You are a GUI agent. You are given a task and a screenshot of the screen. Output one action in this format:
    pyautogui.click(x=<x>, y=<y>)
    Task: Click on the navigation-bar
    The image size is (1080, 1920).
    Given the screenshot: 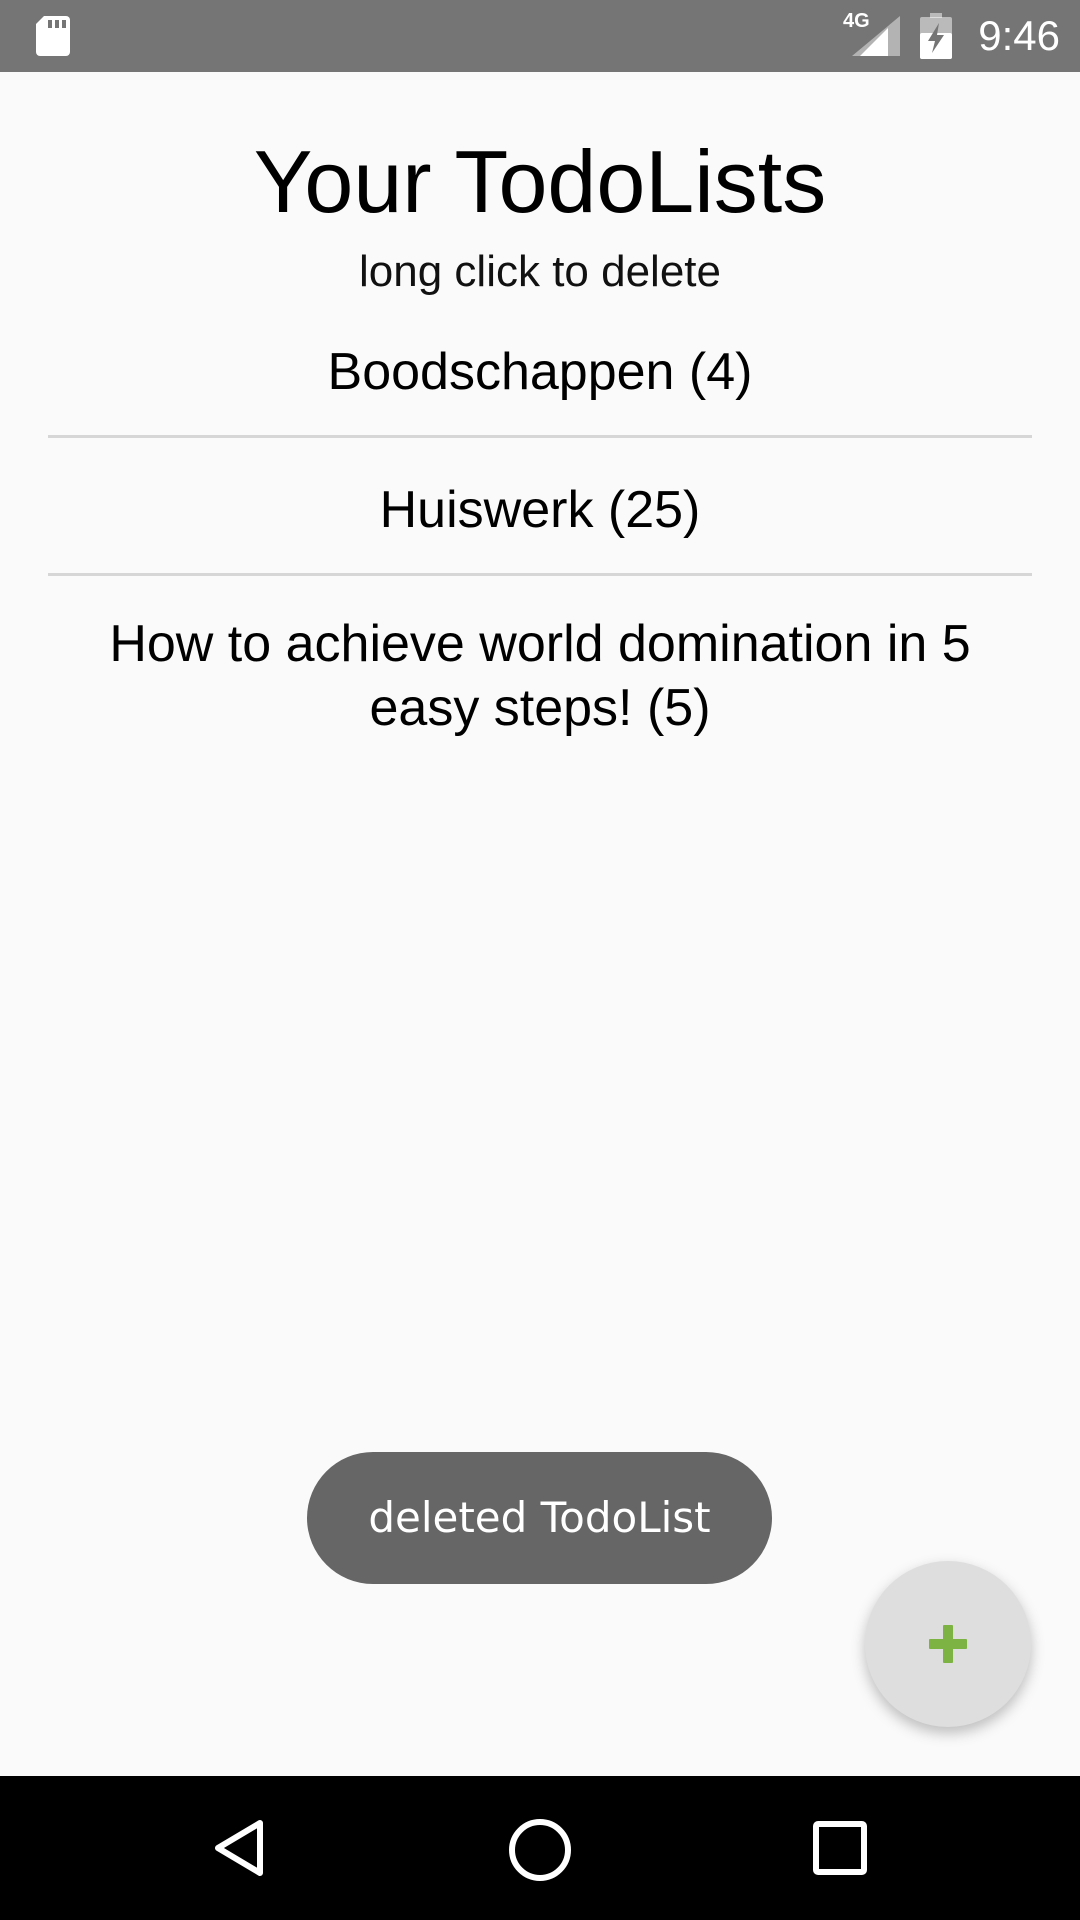 What is the action you would take?
    pyautogui.click(x=540, y=1848)
    